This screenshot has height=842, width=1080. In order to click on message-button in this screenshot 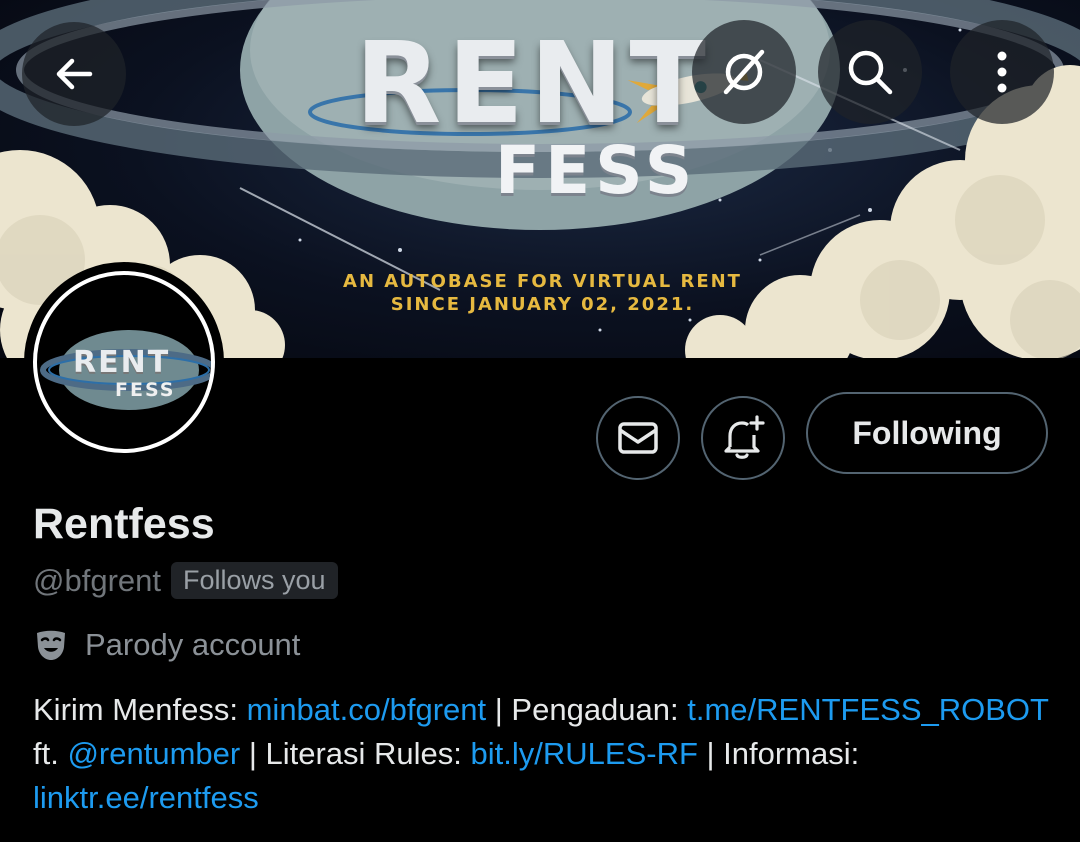, I will do `click(638, 438)`.